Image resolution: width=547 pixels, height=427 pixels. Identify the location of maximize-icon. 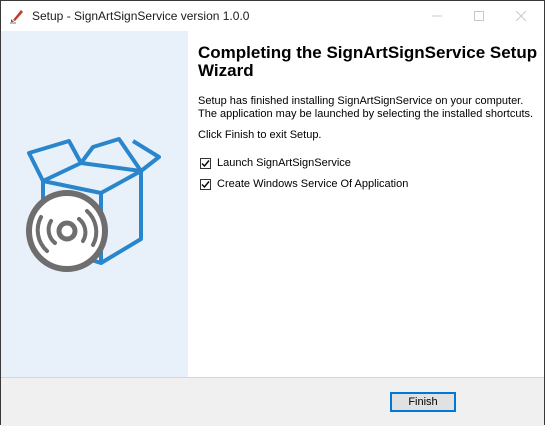
(479, 16).